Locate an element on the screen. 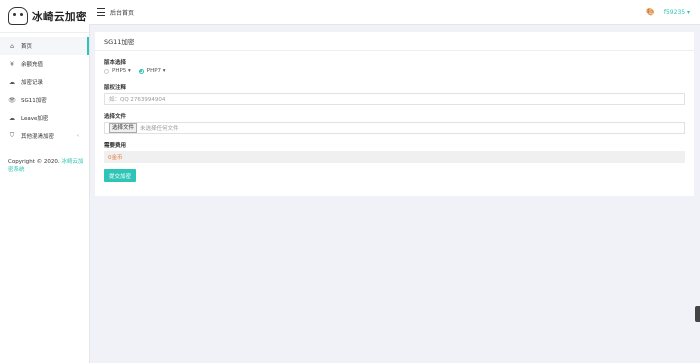  brand-name: 冰崎云加密 is located at coordinates (59, 16).